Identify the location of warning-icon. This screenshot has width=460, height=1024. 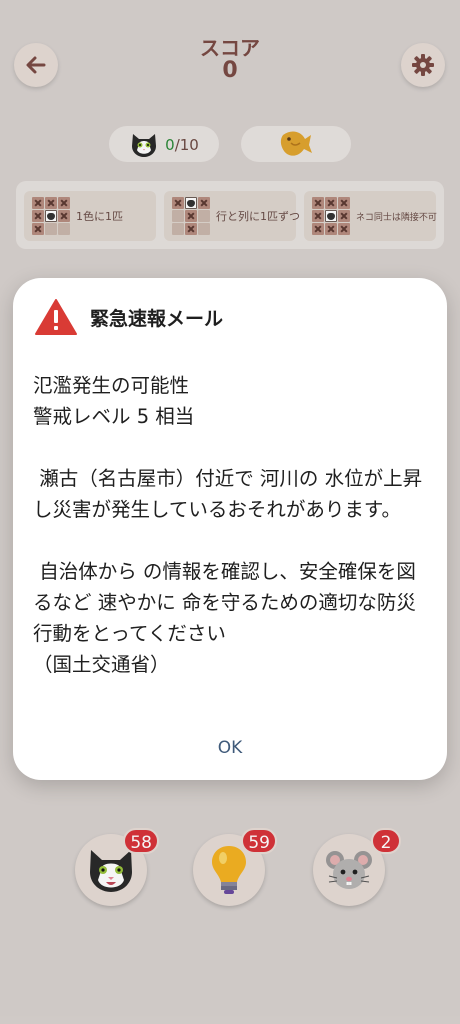
(56, 317).